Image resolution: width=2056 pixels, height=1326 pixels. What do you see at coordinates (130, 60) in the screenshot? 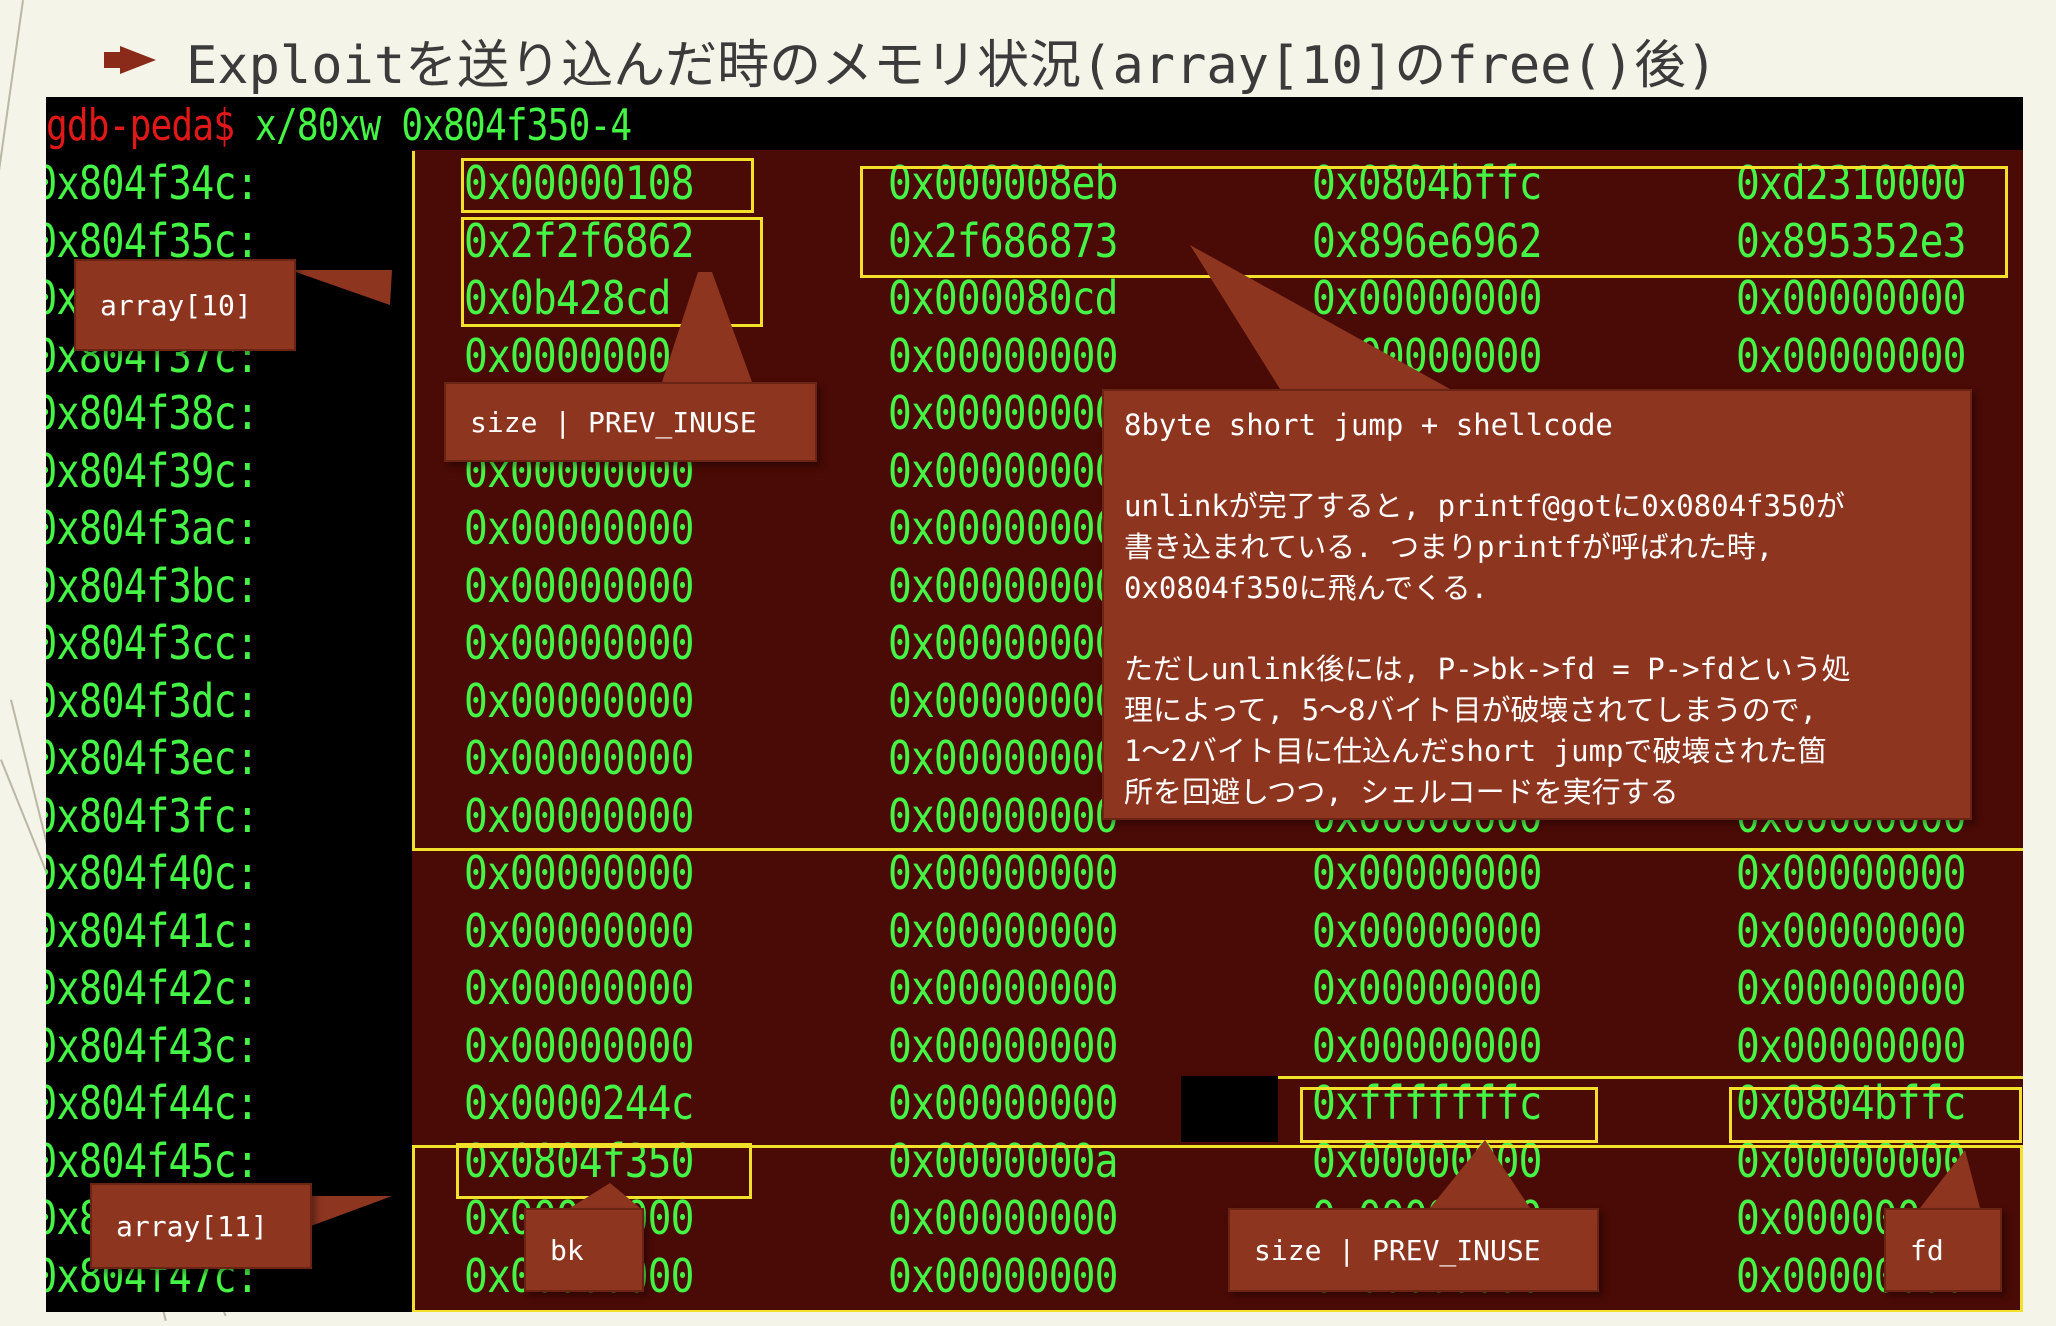
I see `arrow-bullet-icon` at bounding box center [130, 60].